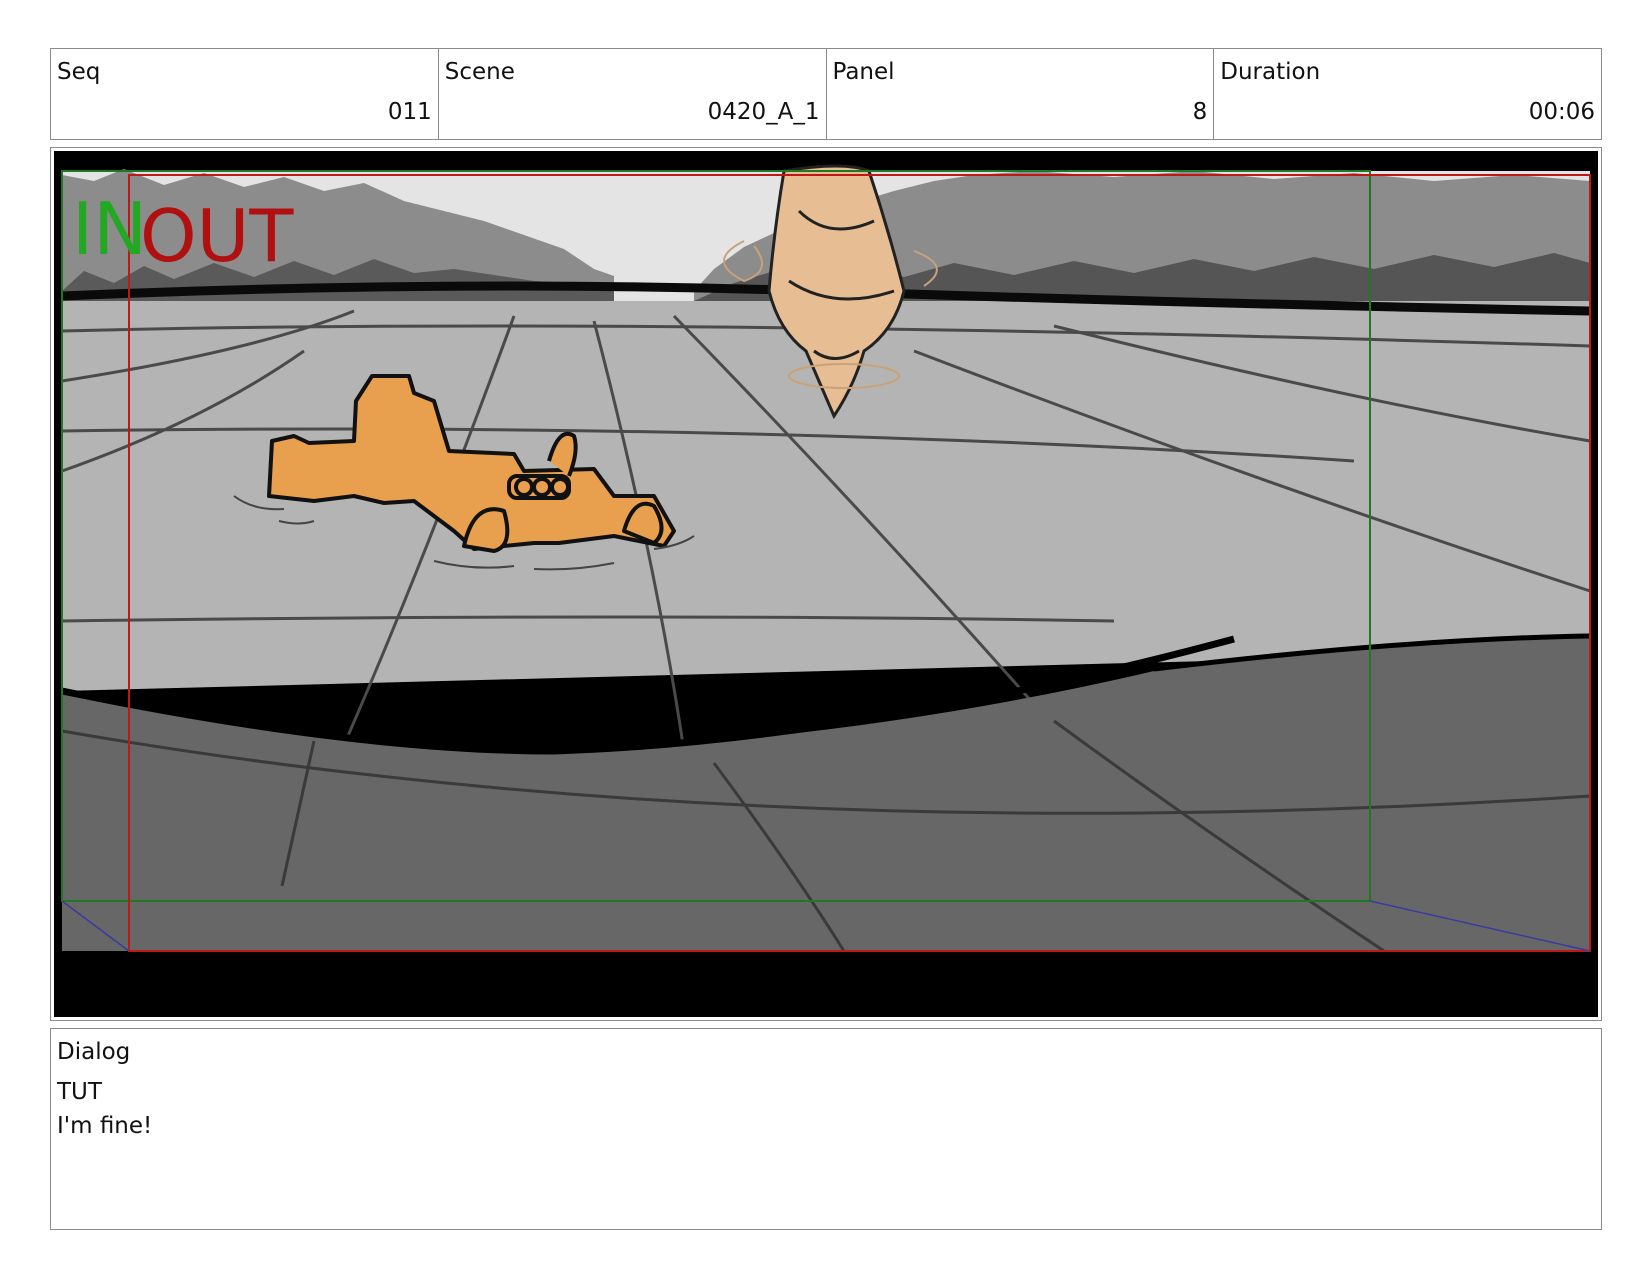 This screenshot has width=1650, height=1275. Describe the element at coordinates (1561, 112) in the screenshot. I see `duration-value: 00:06` at that location.